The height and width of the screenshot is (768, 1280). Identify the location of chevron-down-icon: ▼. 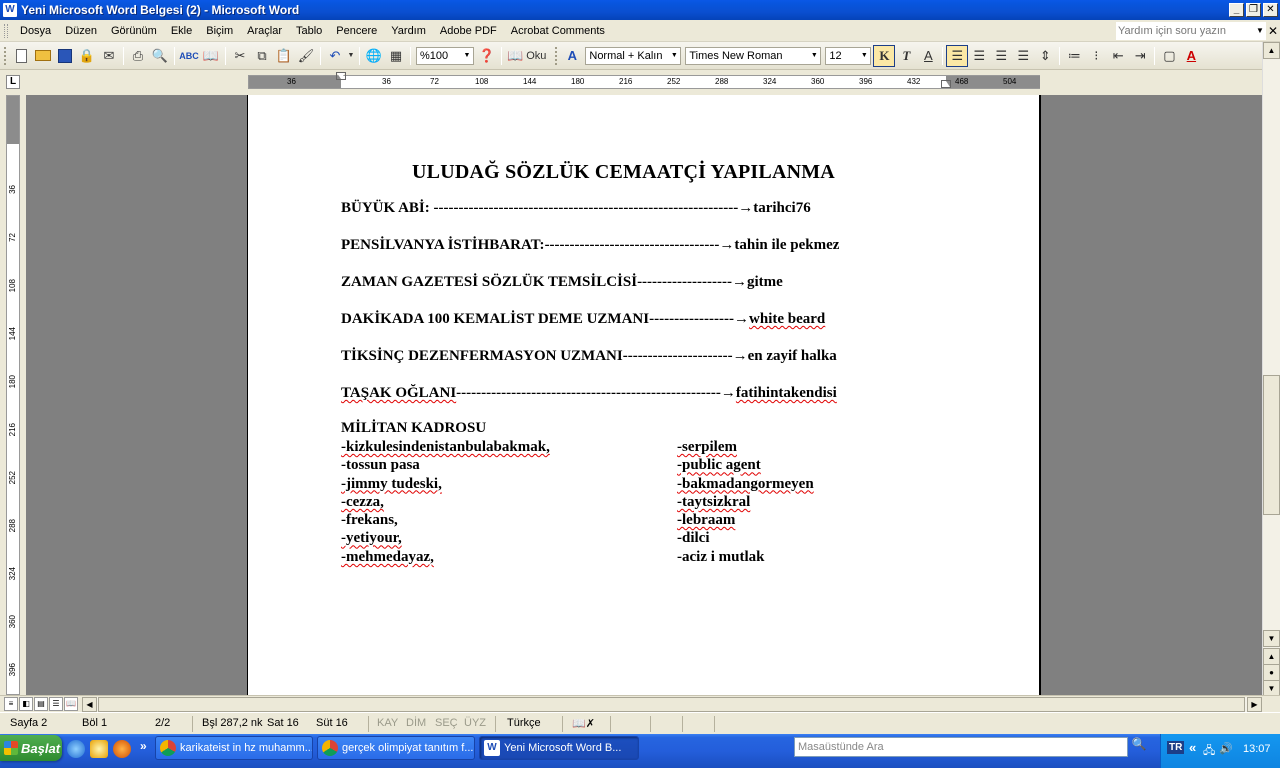
(1260, 31).